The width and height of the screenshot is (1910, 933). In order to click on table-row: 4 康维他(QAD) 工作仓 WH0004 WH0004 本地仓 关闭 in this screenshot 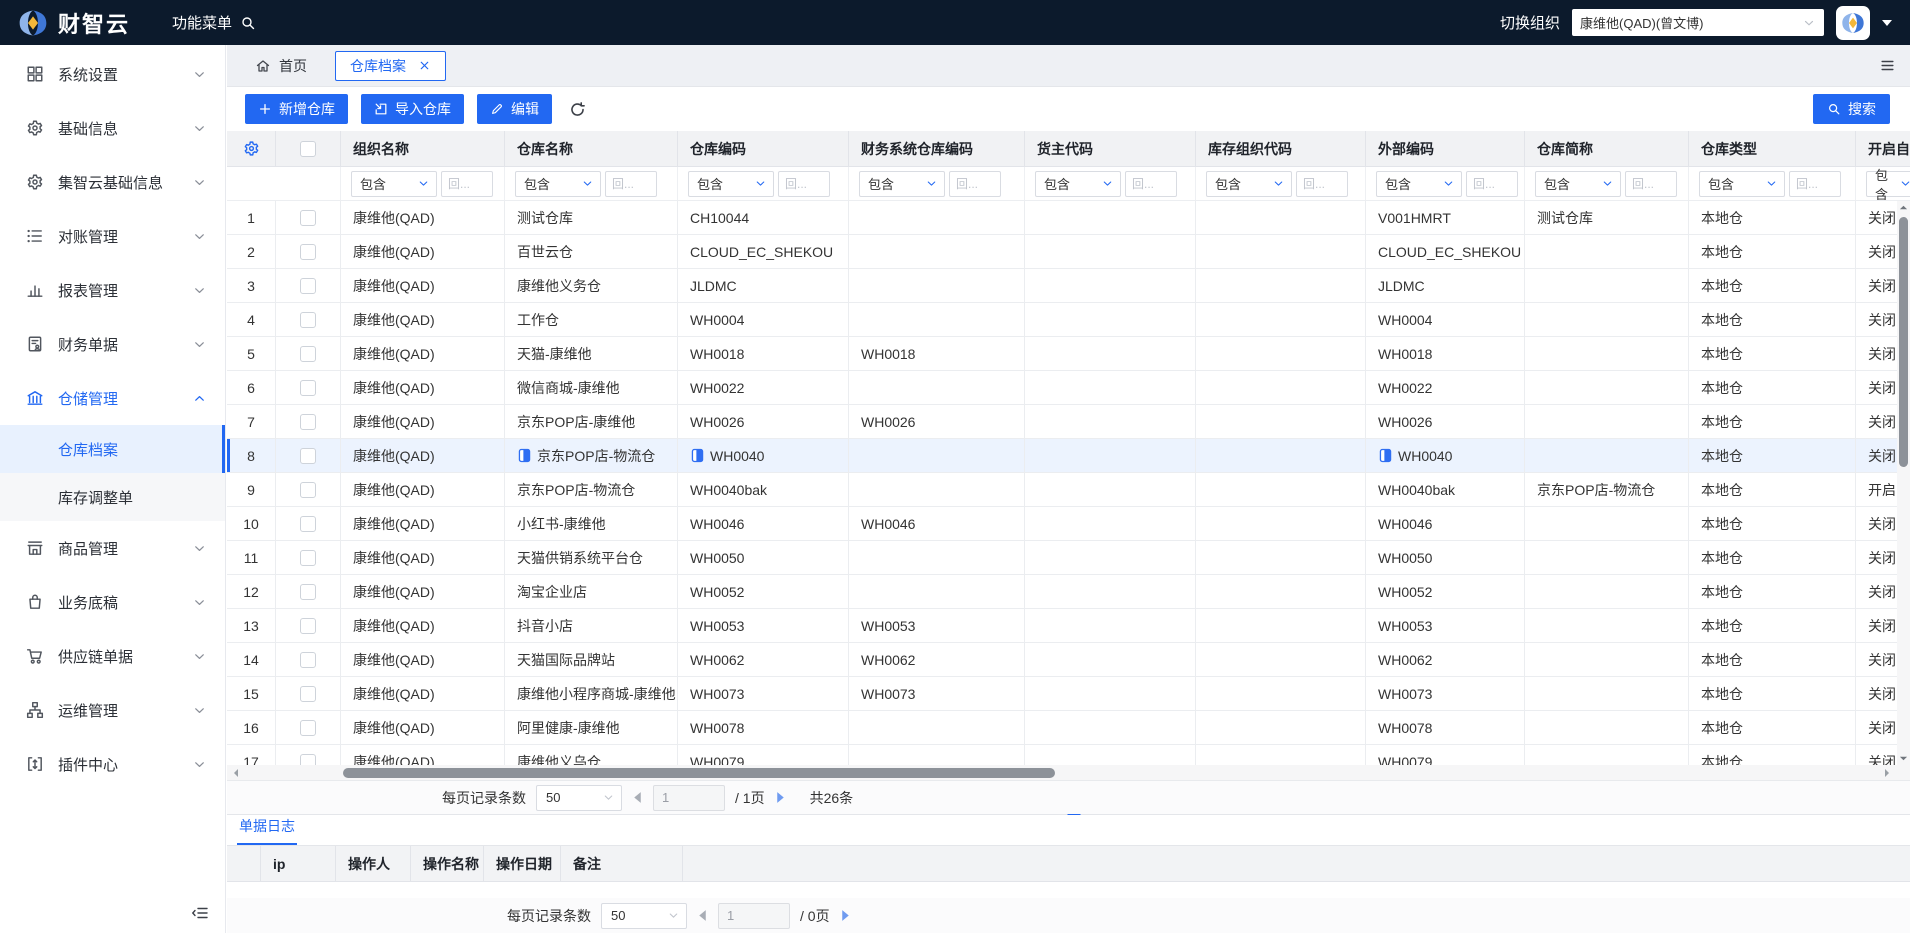, I will do `click(1068, 320)`.